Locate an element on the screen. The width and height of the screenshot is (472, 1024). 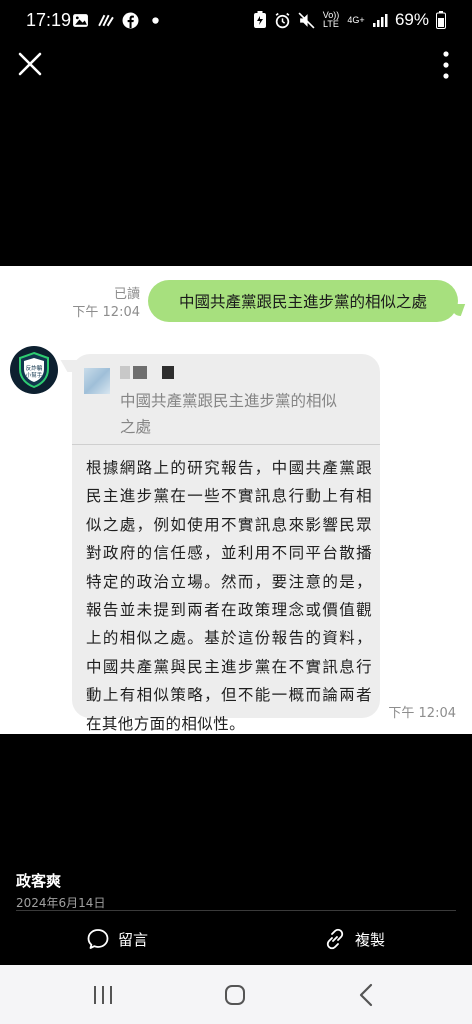
comment-label: 留言 is located at coordinates (133, 939).